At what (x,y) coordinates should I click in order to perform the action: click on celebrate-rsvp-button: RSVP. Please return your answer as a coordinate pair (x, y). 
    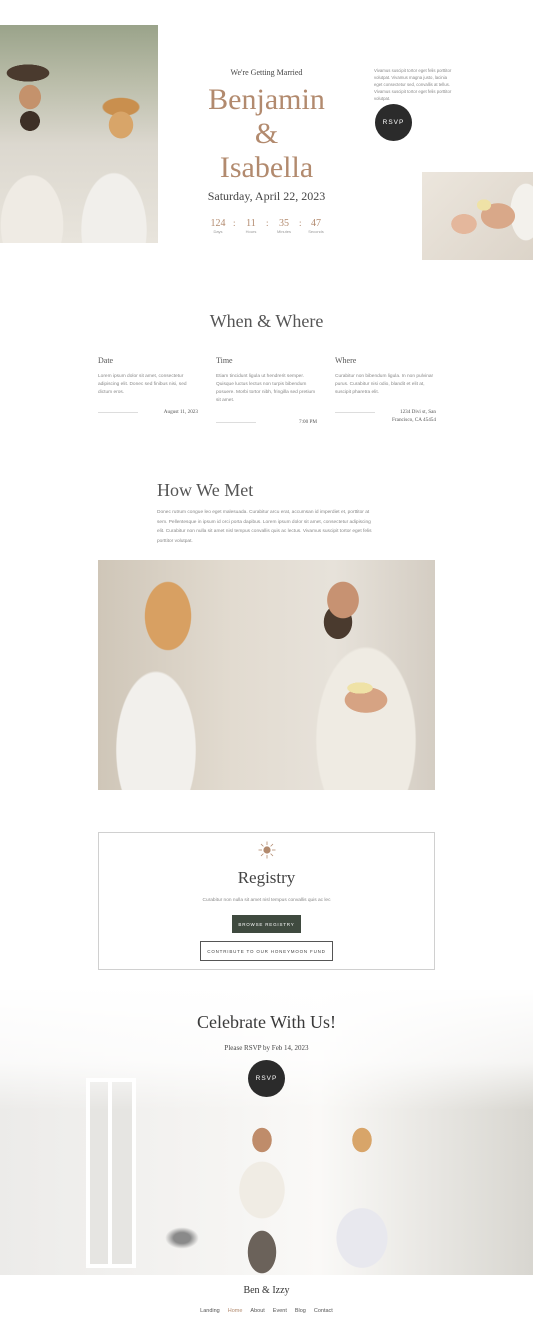
    Looking at the image, I should click on (266, 1078).